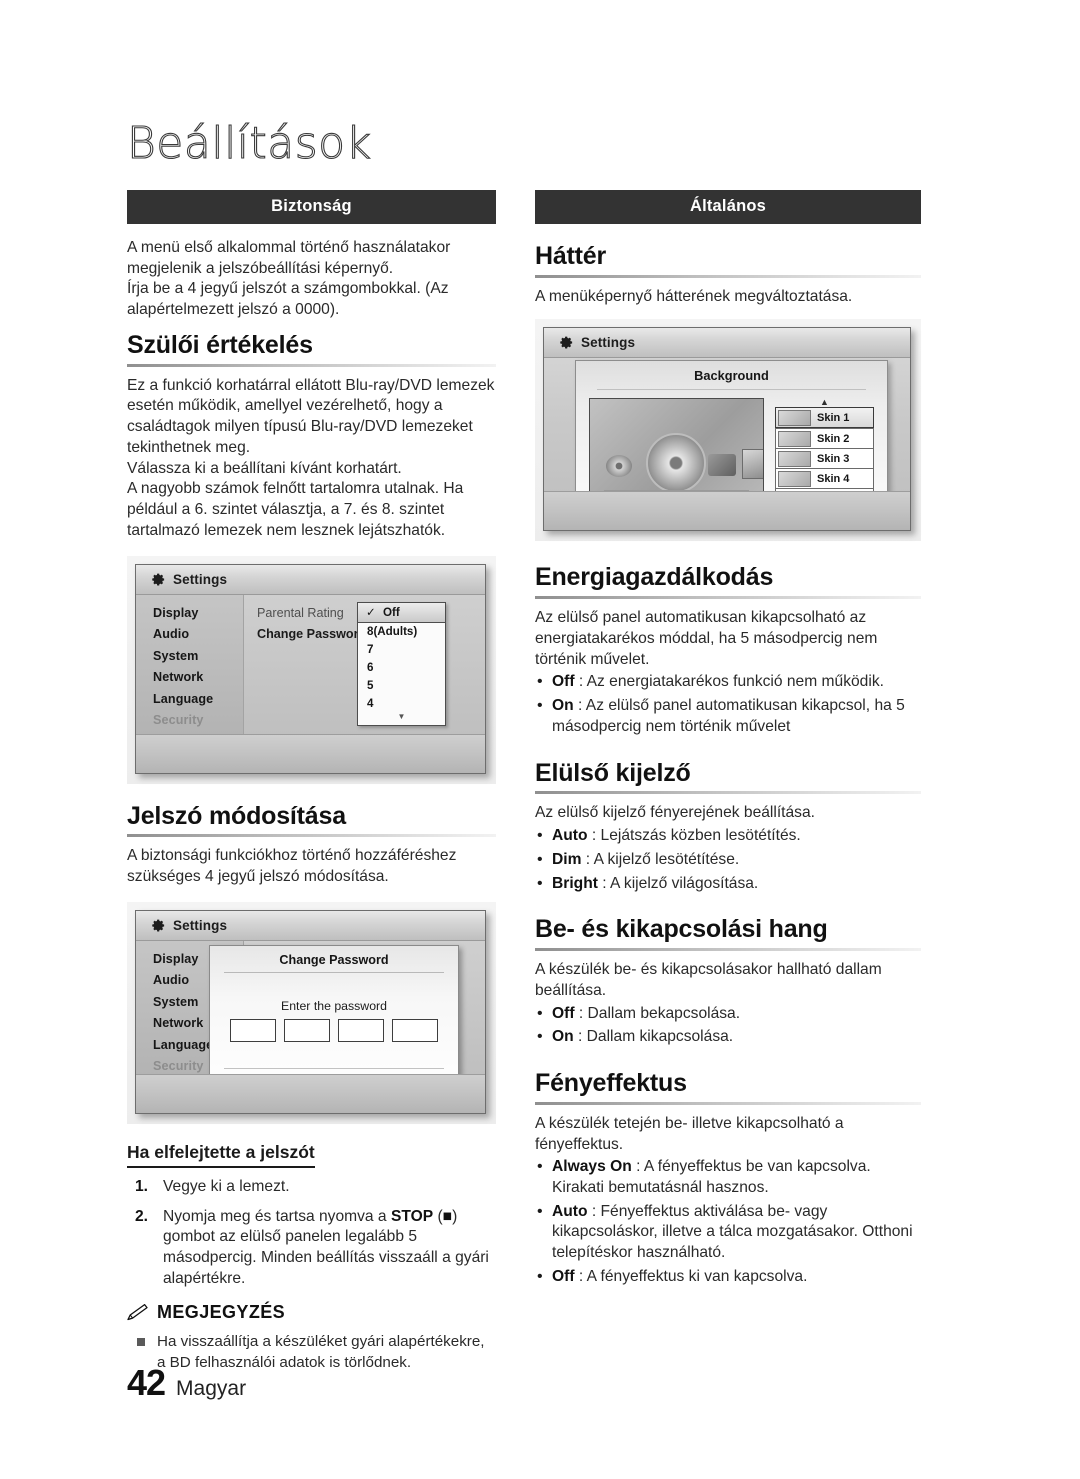 The width and height of the screenshot is (1080, 1479). What do you see at coordinates (391, 613) in the screenshot?
I see `osd-option-label: Off` at bounding box center [391, 613].